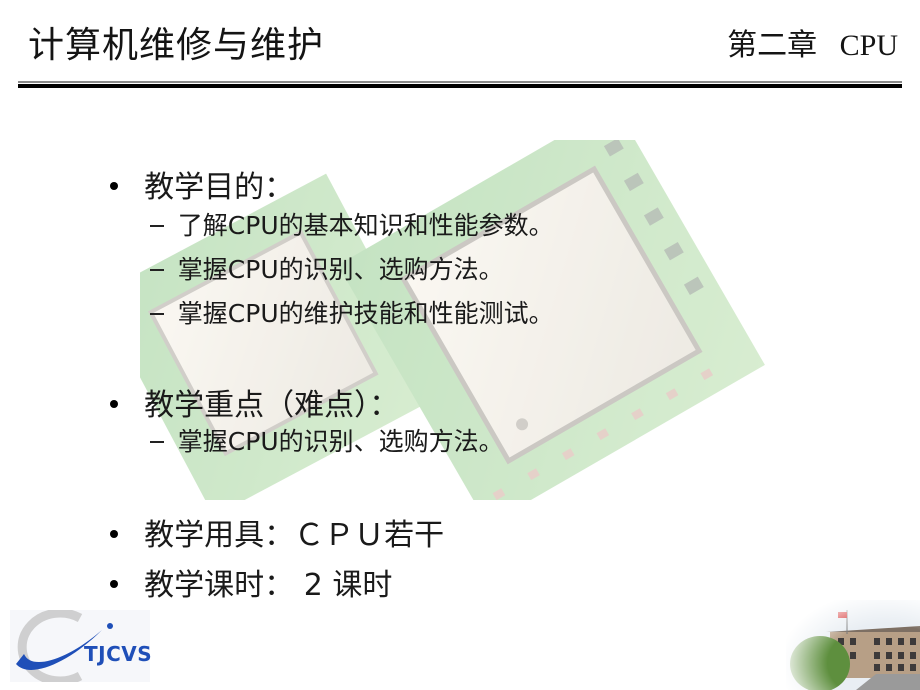 The height and width of the screenshot is (690, 920). I want to click on sub-item-text: 掌握CPU的维护技能和性能测试。, so click(365, 313).